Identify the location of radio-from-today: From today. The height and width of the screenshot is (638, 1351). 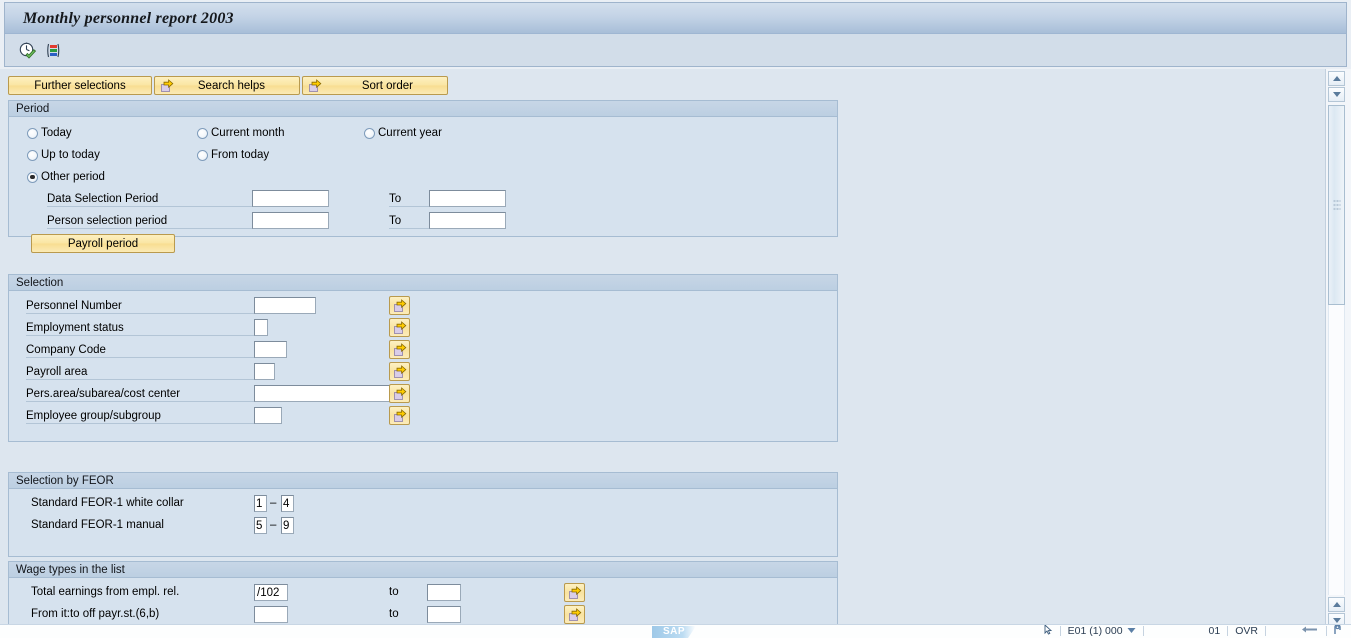
(233, 155).